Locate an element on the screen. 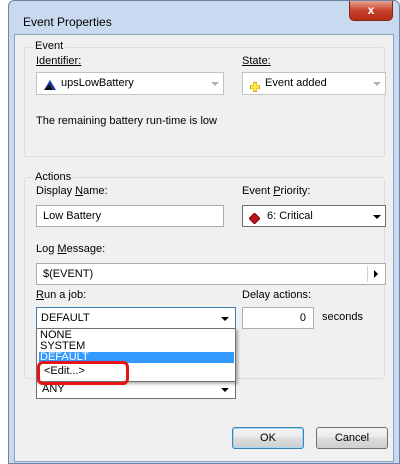  log-message-value: $(EVENT) is located at coordinates (68, 274).